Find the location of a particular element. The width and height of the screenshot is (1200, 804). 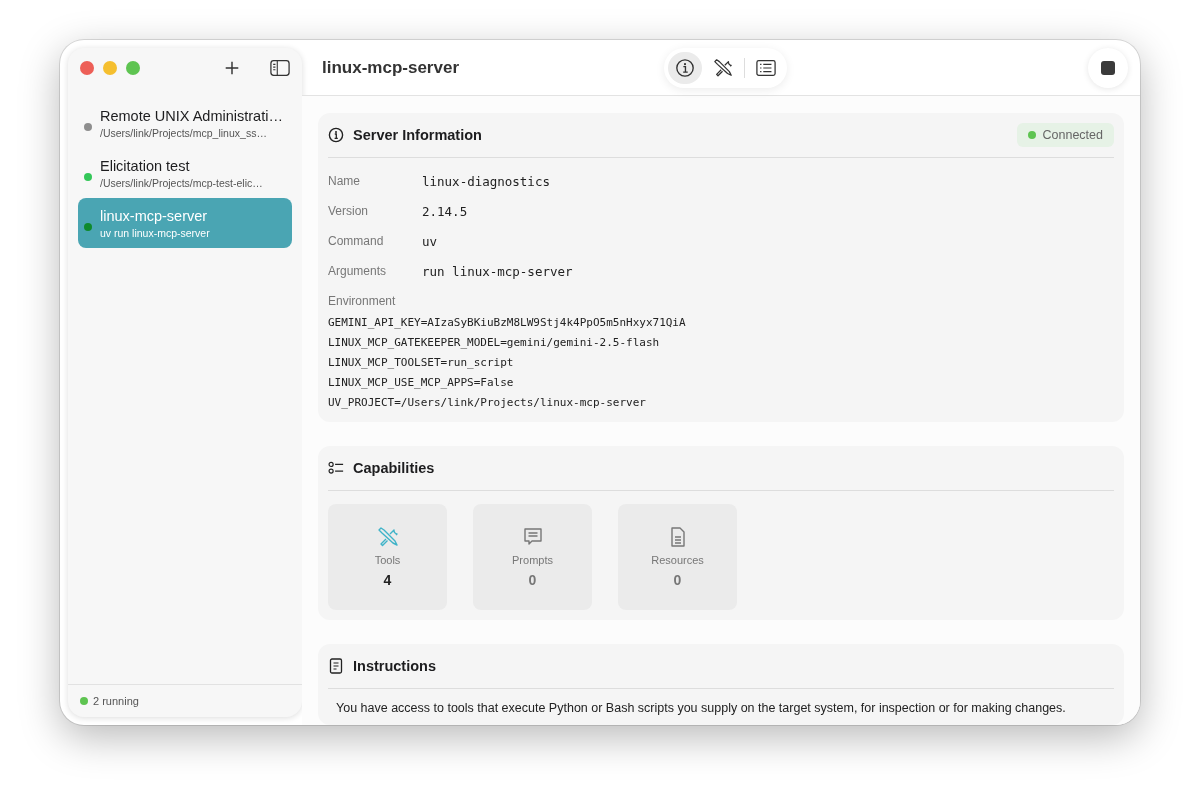

capability-tile: Tools 4 is located at coordinates (387, 557).